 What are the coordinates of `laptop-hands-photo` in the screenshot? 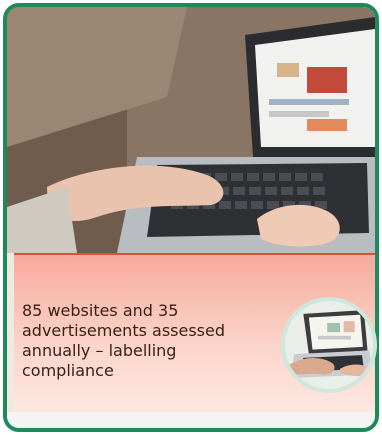 It's located at (329, 345).